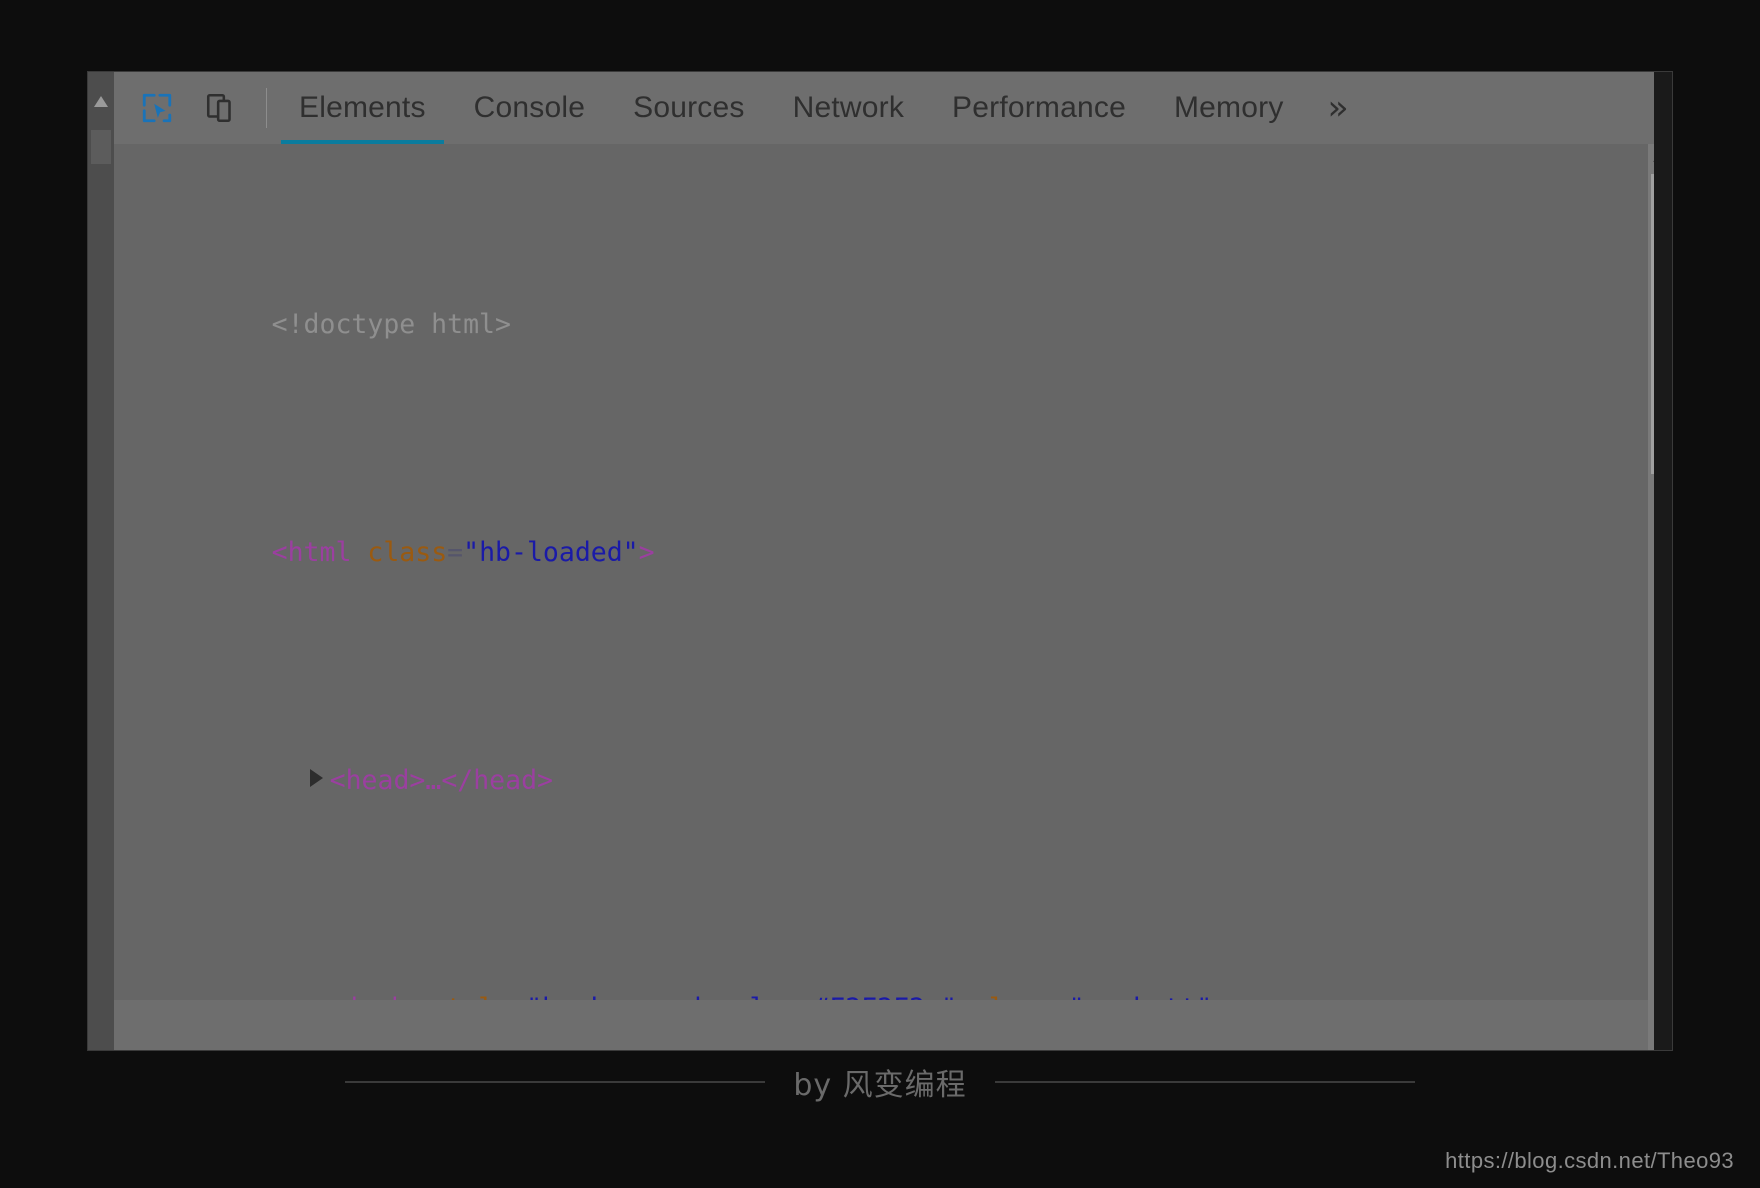  Describe the element at coordinates (362, 108) in the screenshot. I see `tab-elements: Elements` at that location.